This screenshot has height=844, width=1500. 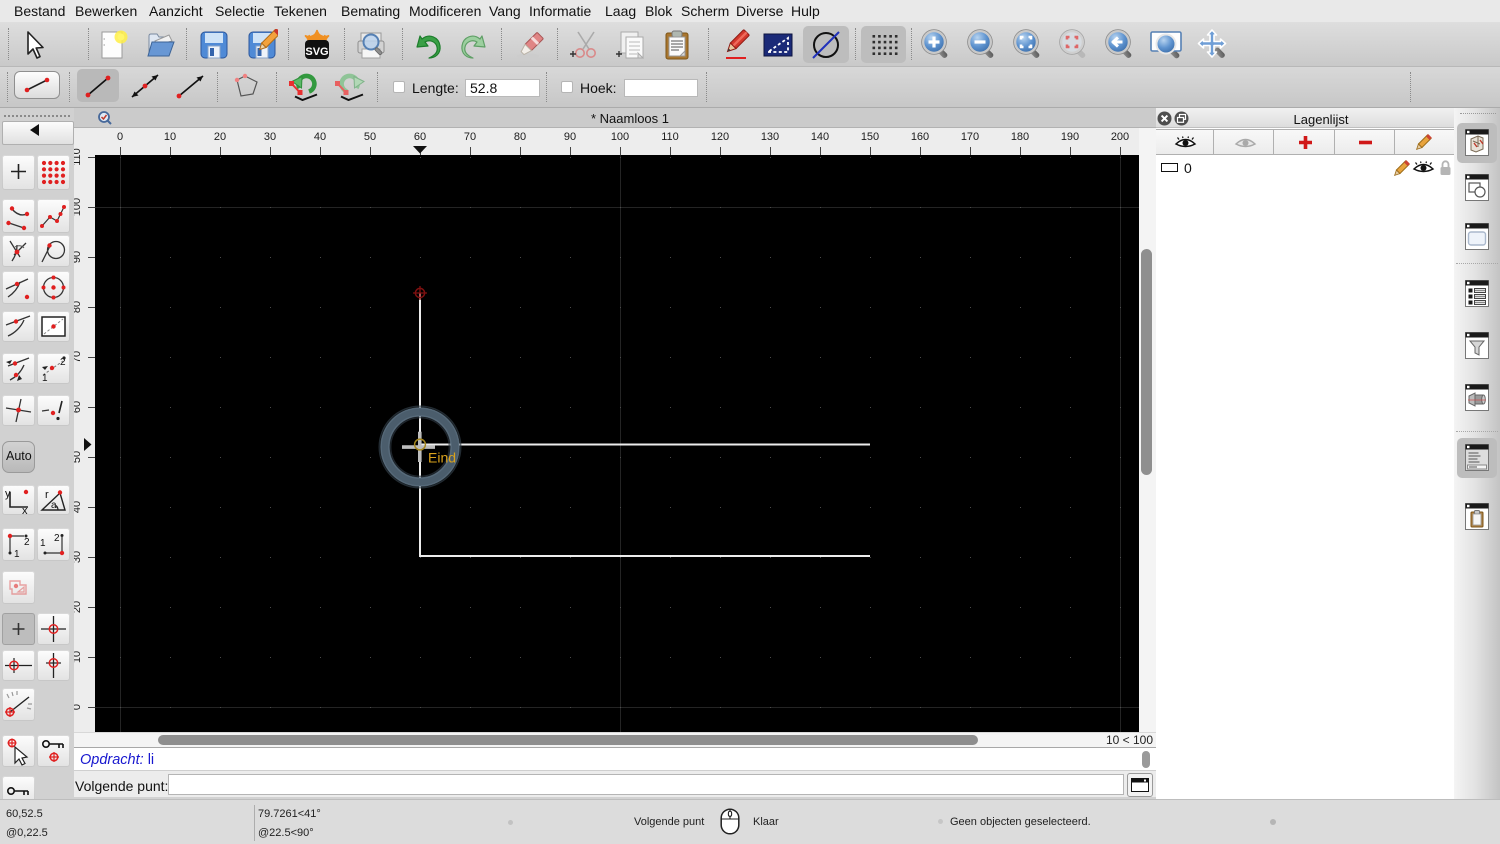 I want to click on svg-text: r, so click(x=47, y=495).